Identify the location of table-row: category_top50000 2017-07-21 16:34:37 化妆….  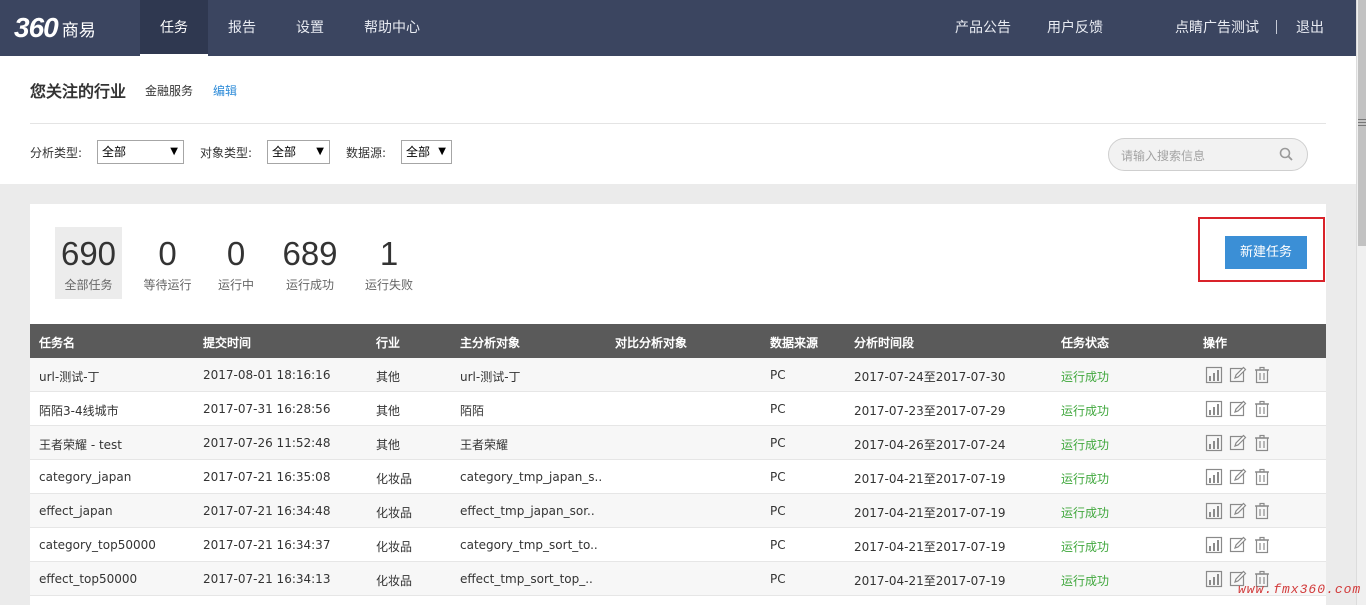
(678, 545).